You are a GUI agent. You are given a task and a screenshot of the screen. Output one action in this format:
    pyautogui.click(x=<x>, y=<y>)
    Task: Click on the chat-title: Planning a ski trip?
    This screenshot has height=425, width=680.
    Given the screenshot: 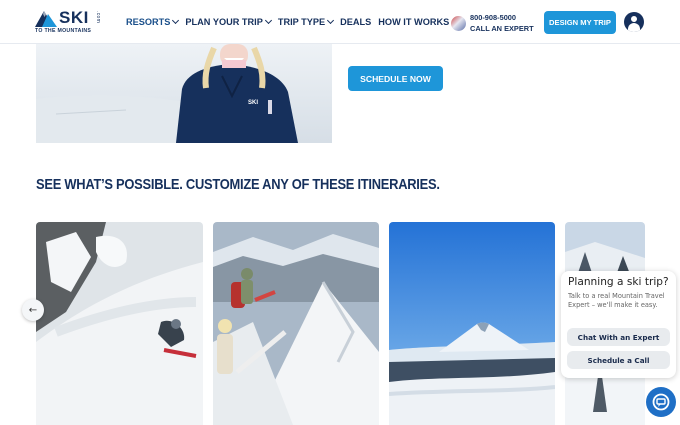 What is the action you would take?
    pyautogui.click(x=618, y=282)
    